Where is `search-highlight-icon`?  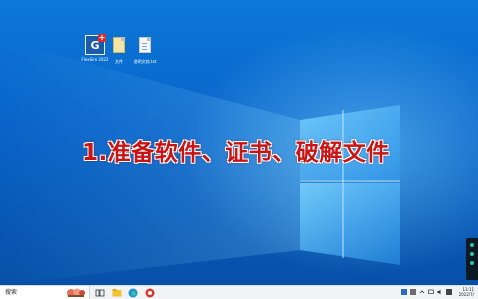 search-highlight-icon is located at coordinates (76, 292).